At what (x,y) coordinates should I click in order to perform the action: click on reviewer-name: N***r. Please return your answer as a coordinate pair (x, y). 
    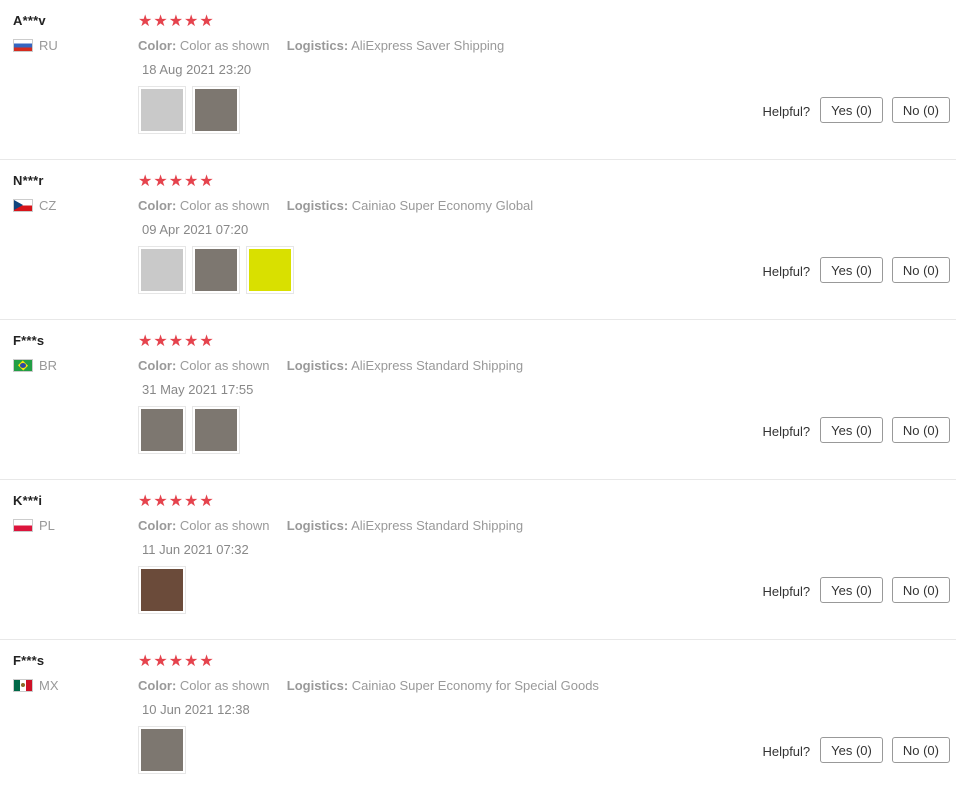
    Looking at the image, I should click on (28, 180).